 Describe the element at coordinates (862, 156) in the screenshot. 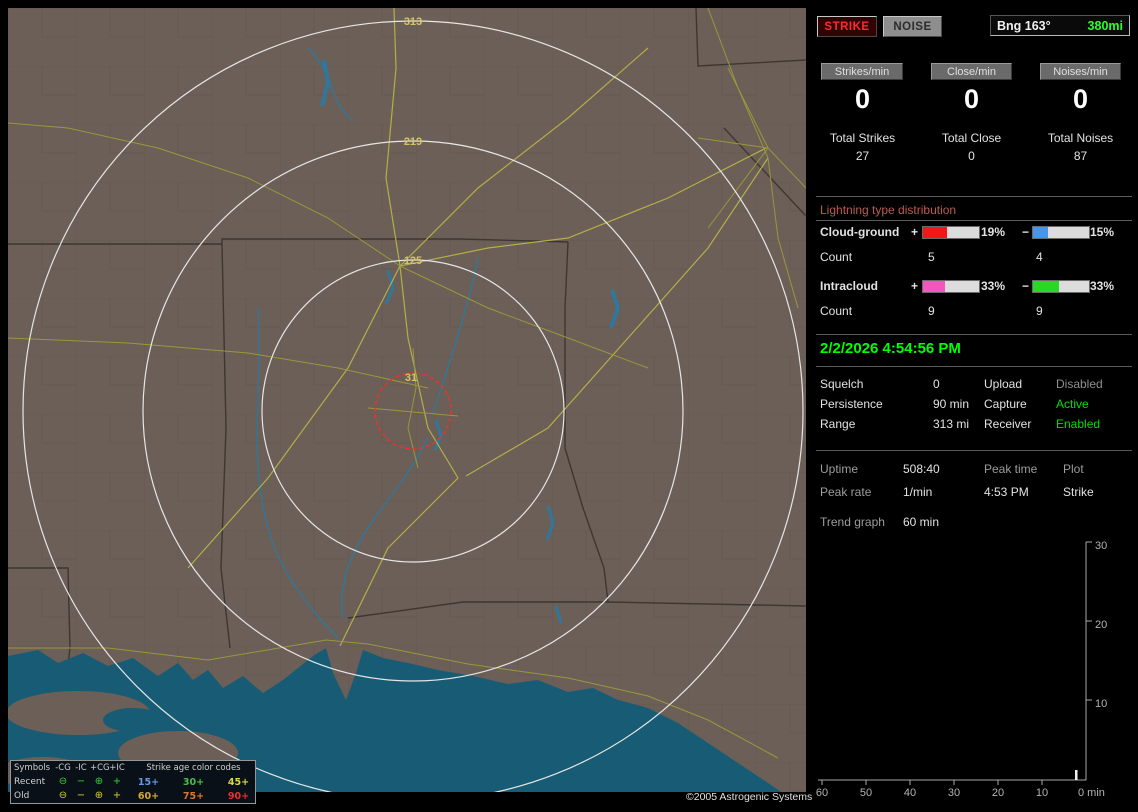

I see `total-strikes-value: 27` at that location.